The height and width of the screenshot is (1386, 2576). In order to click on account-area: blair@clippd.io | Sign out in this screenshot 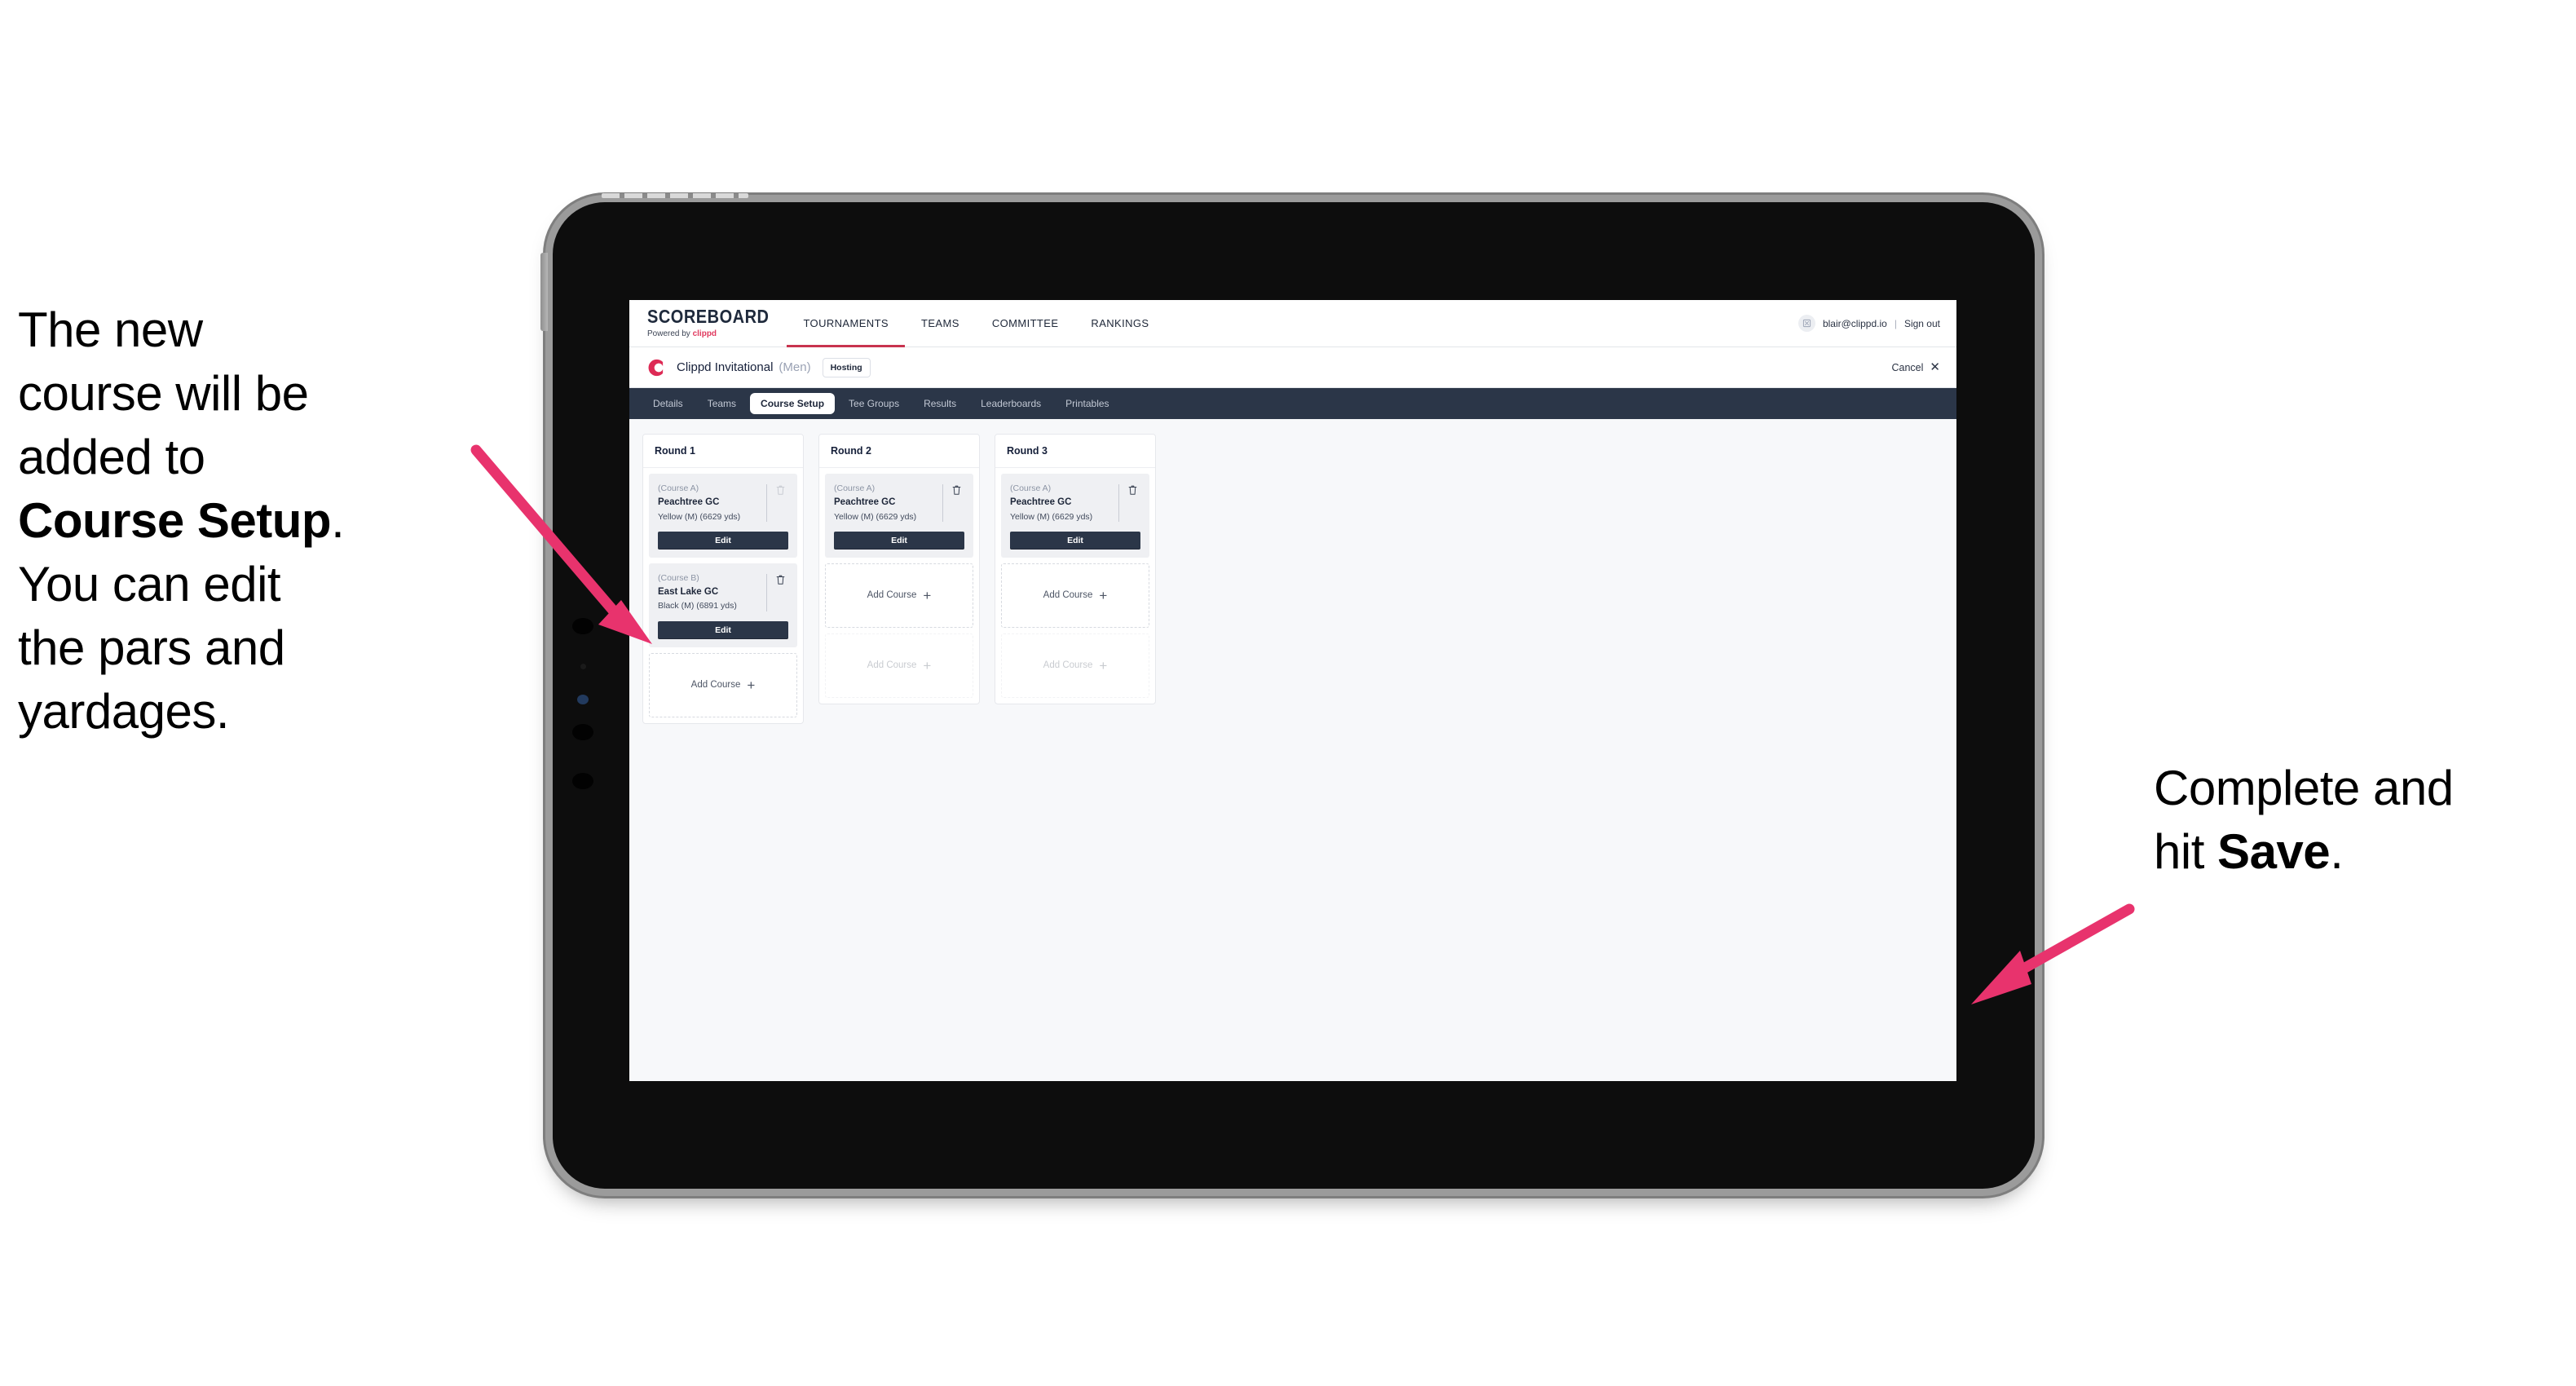, I will do `click(1876, 323)`.